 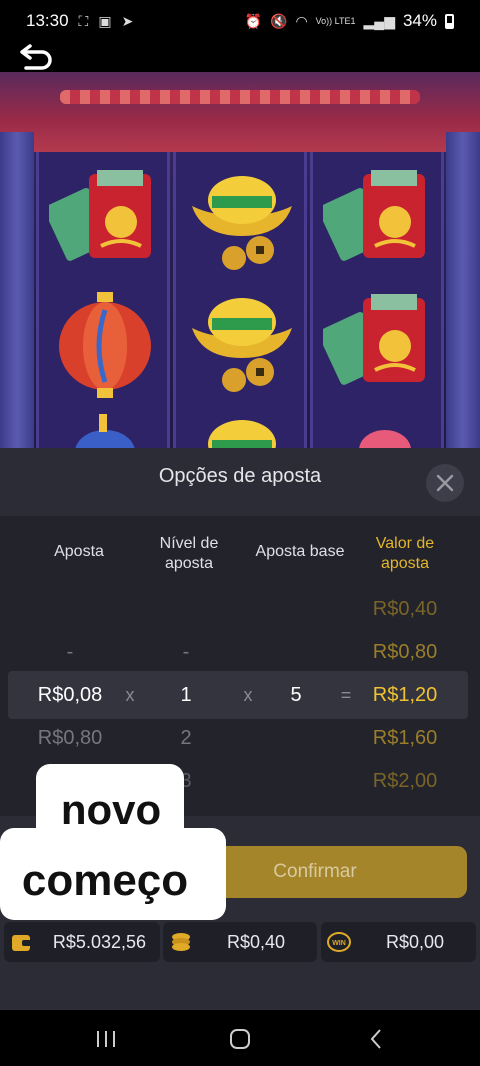 I want to click on column-header-aposta: Aposta, so click(x=79, y=551).